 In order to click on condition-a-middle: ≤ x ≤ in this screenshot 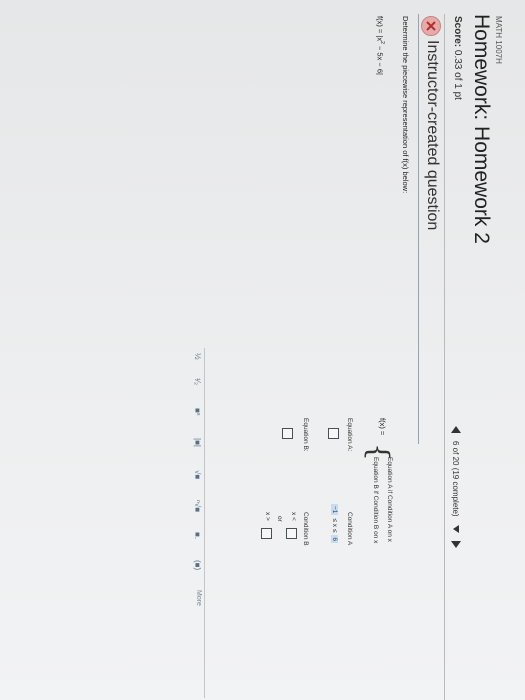, I will do `click(334, 525)`.